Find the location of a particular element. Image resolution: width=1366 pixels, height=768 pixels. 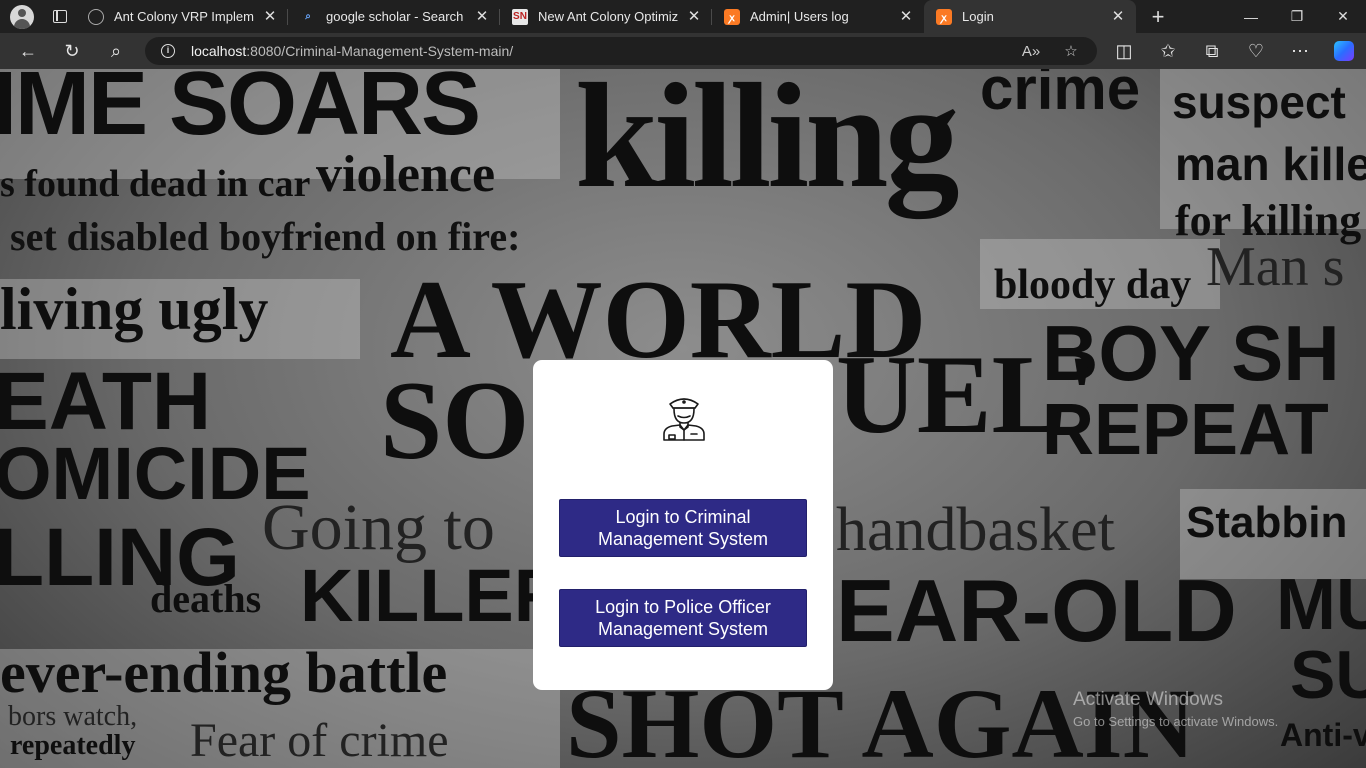

restore-icon: ❐ is located at coordinates (1297, 16).